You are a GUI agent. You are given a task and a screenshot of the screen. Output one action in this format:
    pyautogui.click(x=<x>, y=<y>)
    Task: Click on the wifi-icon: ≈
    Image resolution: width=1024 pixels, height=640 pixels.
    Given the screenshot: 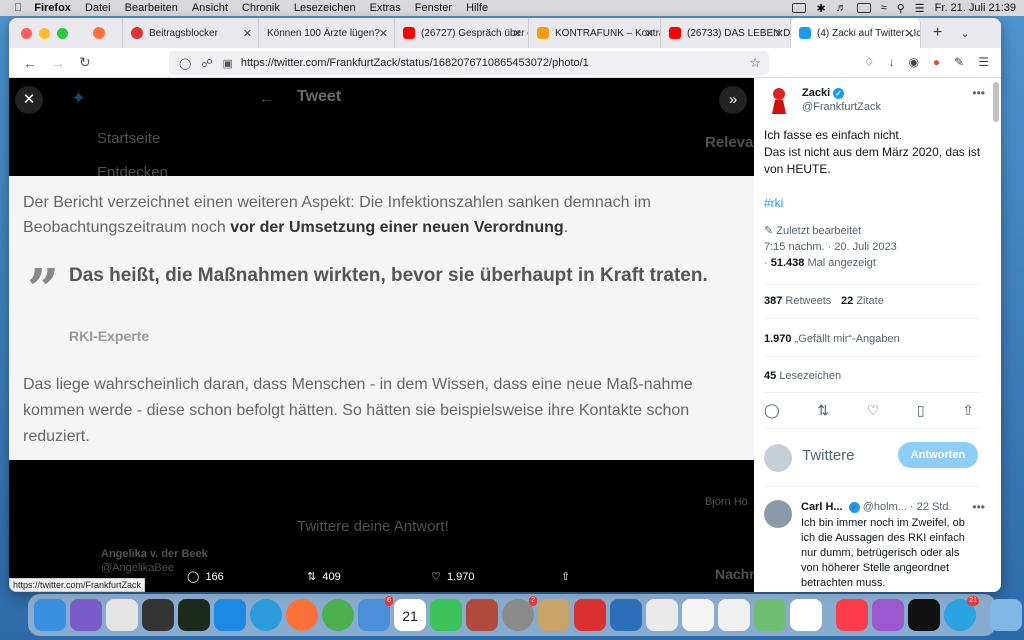 What is the action you would take?
    pyautogui.click(x=884, y=8)
    